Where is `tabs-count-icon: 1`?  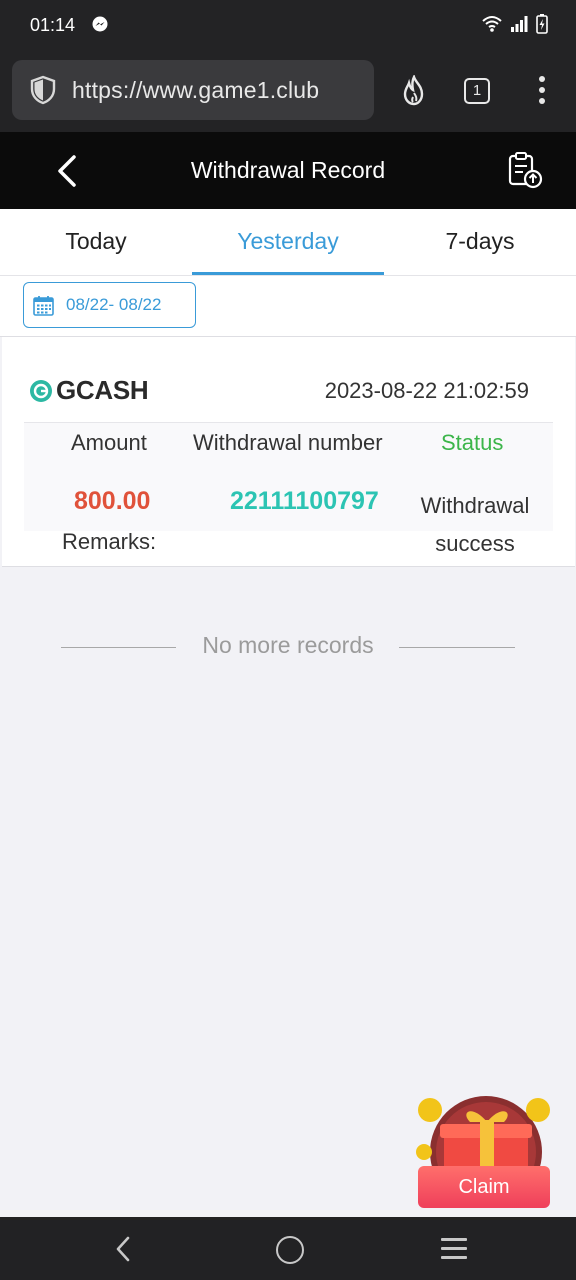 tabs-count-icon: 1 is located at coordinates (477, 91).